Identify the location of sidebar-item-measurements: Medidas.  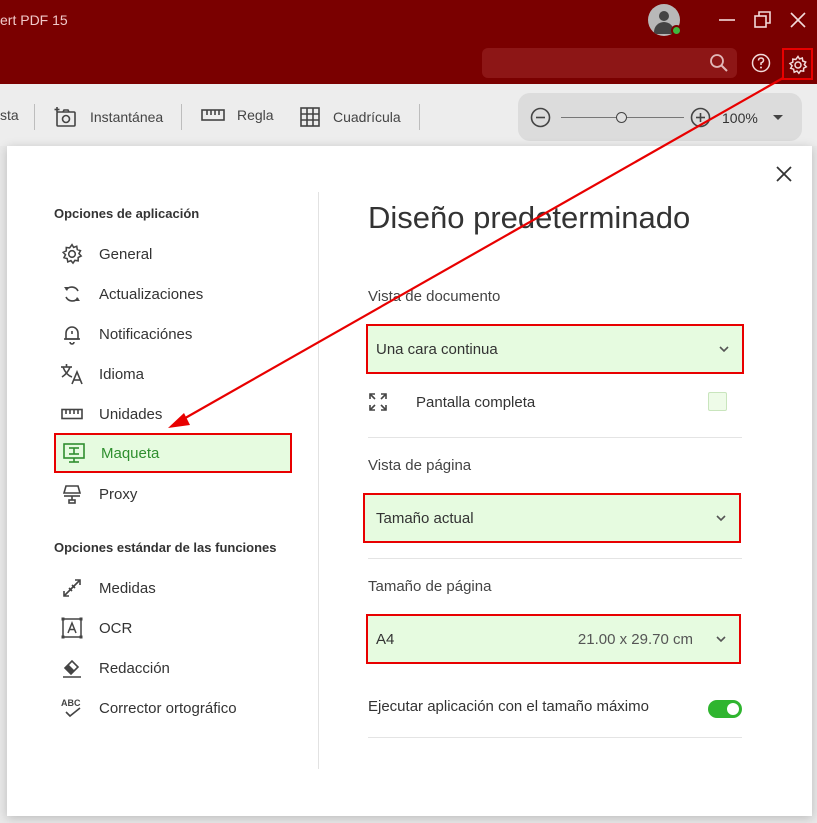
(173, 588).